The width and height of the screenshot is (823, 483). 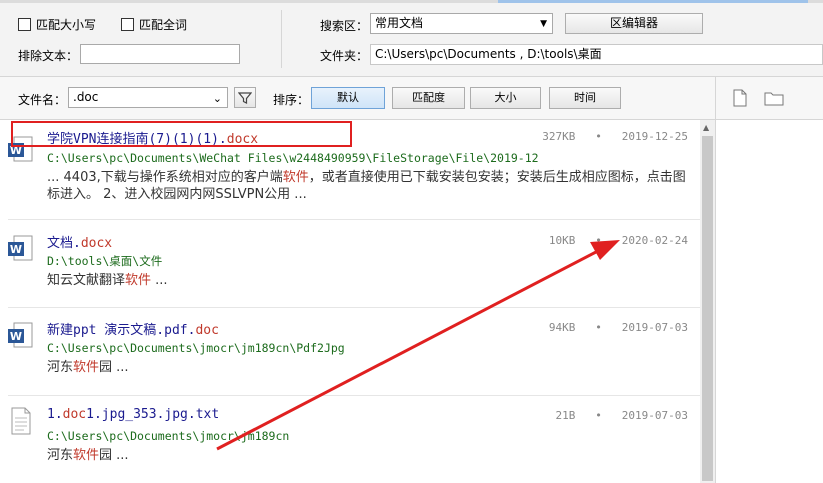 I want to click on dropdown-arrow-icon: ▼, so click(x=543, y=24).